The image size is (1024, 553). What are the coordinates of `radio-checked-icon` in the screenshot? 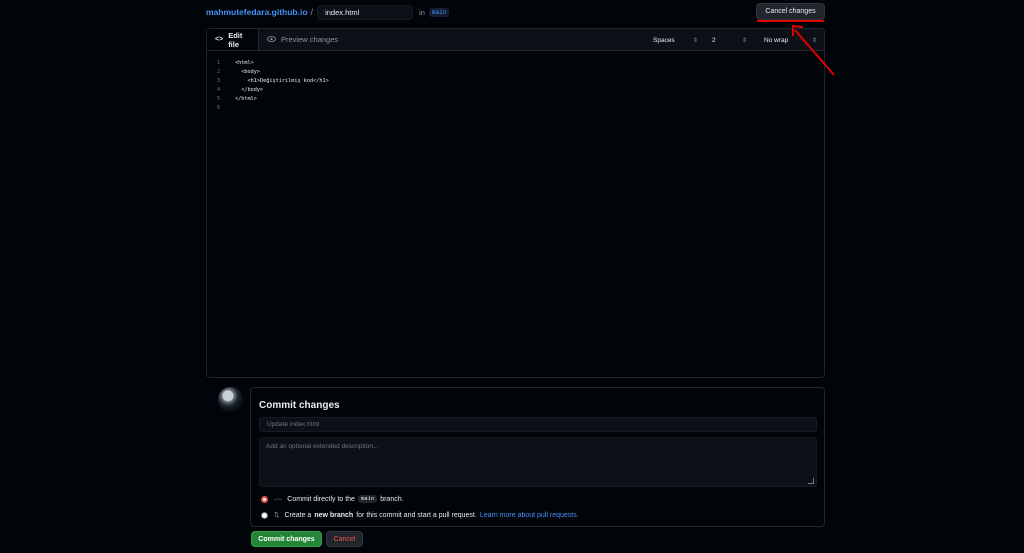 It's located at (264, 499).